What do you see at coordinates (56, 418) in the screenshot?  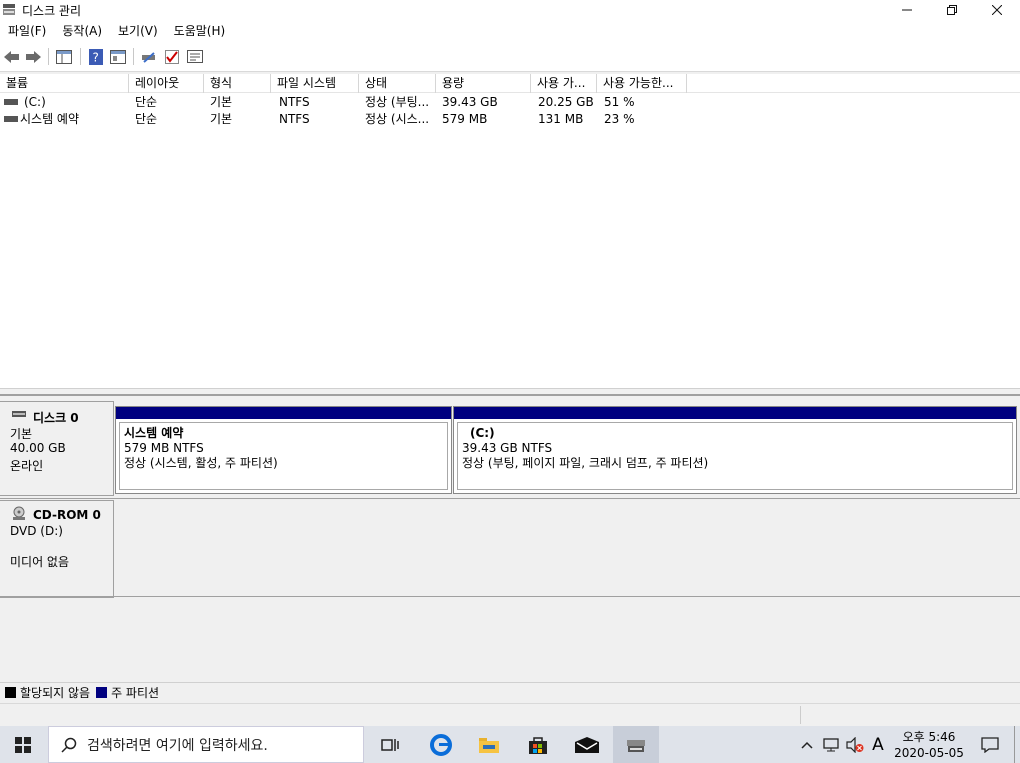 I see `disk-name: 디스크 0` at bounding box center [56, 418].